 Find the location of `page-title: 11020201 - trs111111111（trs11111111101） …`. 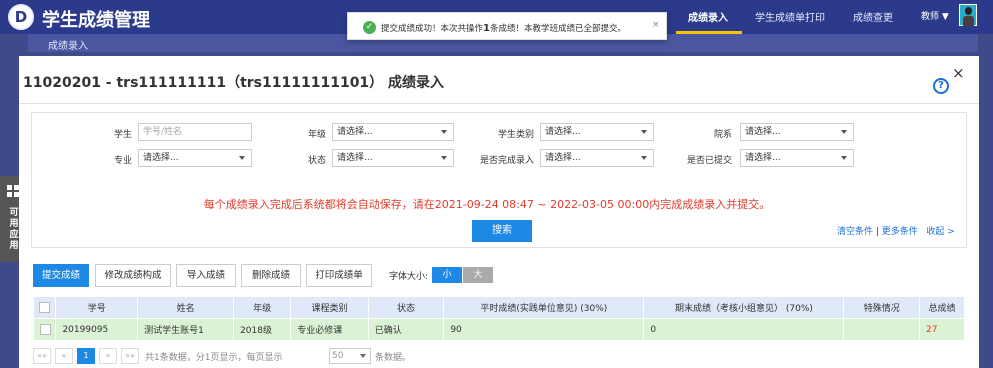

page-title: 11020201 - trs111111111（trs11111111101） … is located at coordinates (234, 83).